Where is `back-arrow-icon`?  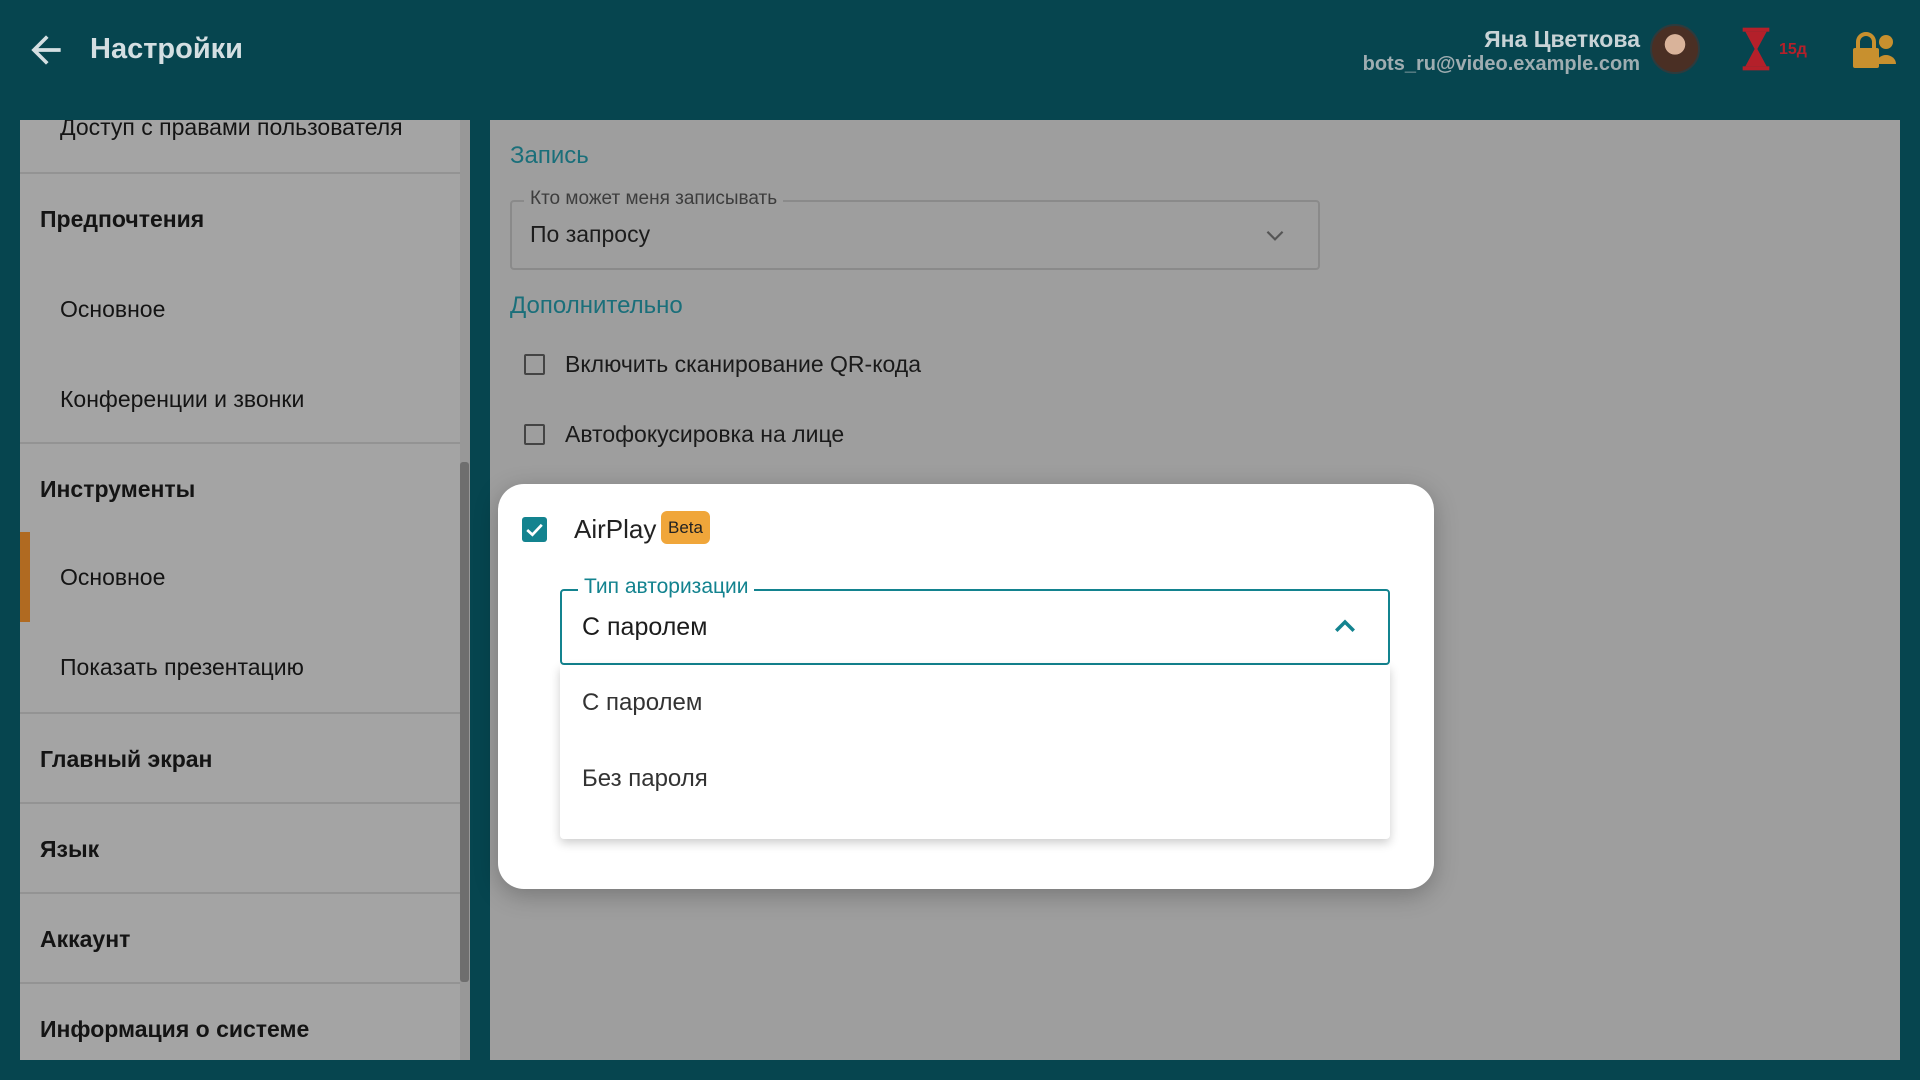
back-arrow-icon is located at coordinates (46, 50).